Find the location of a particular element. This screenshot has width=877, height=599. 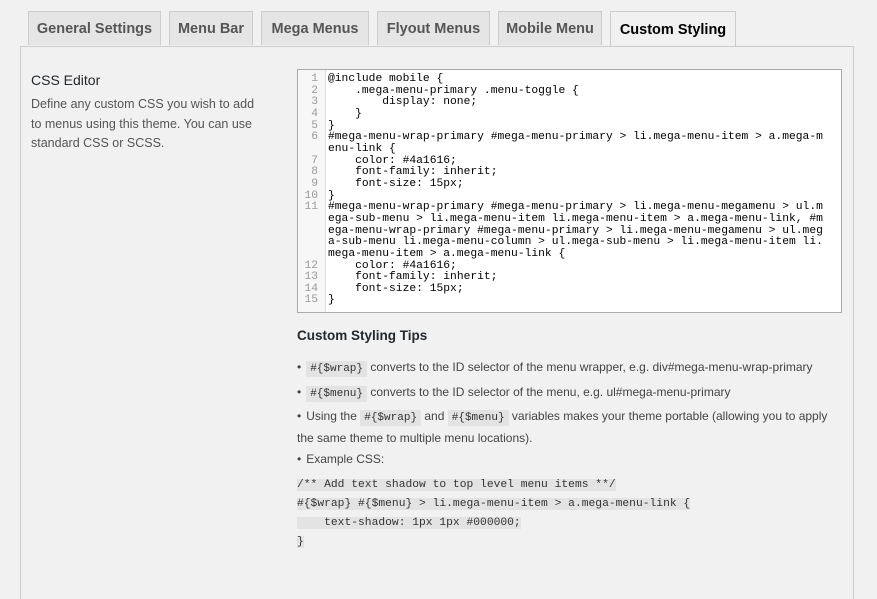

tab-flyout-menus: Flyout Menus is located at coordinates (433, 28).